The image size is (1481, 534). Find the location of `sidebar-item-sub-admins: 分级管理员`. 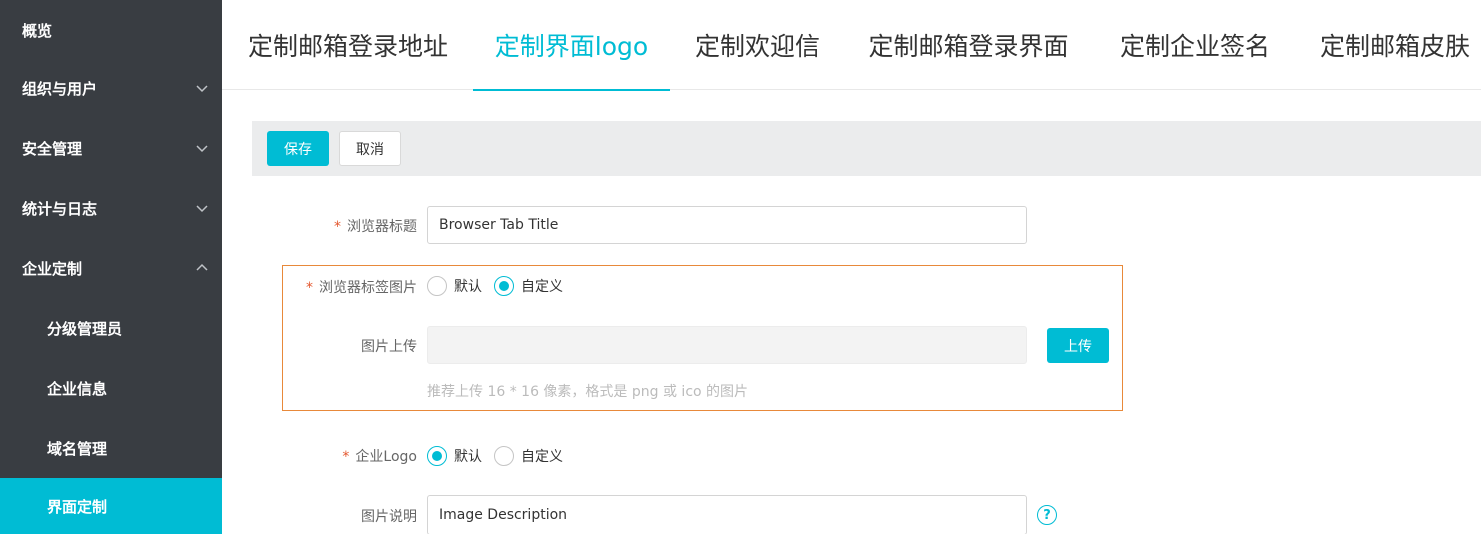

sidebar-item-sub-admins: 分级管理员 is located at coordinates (111, 328).